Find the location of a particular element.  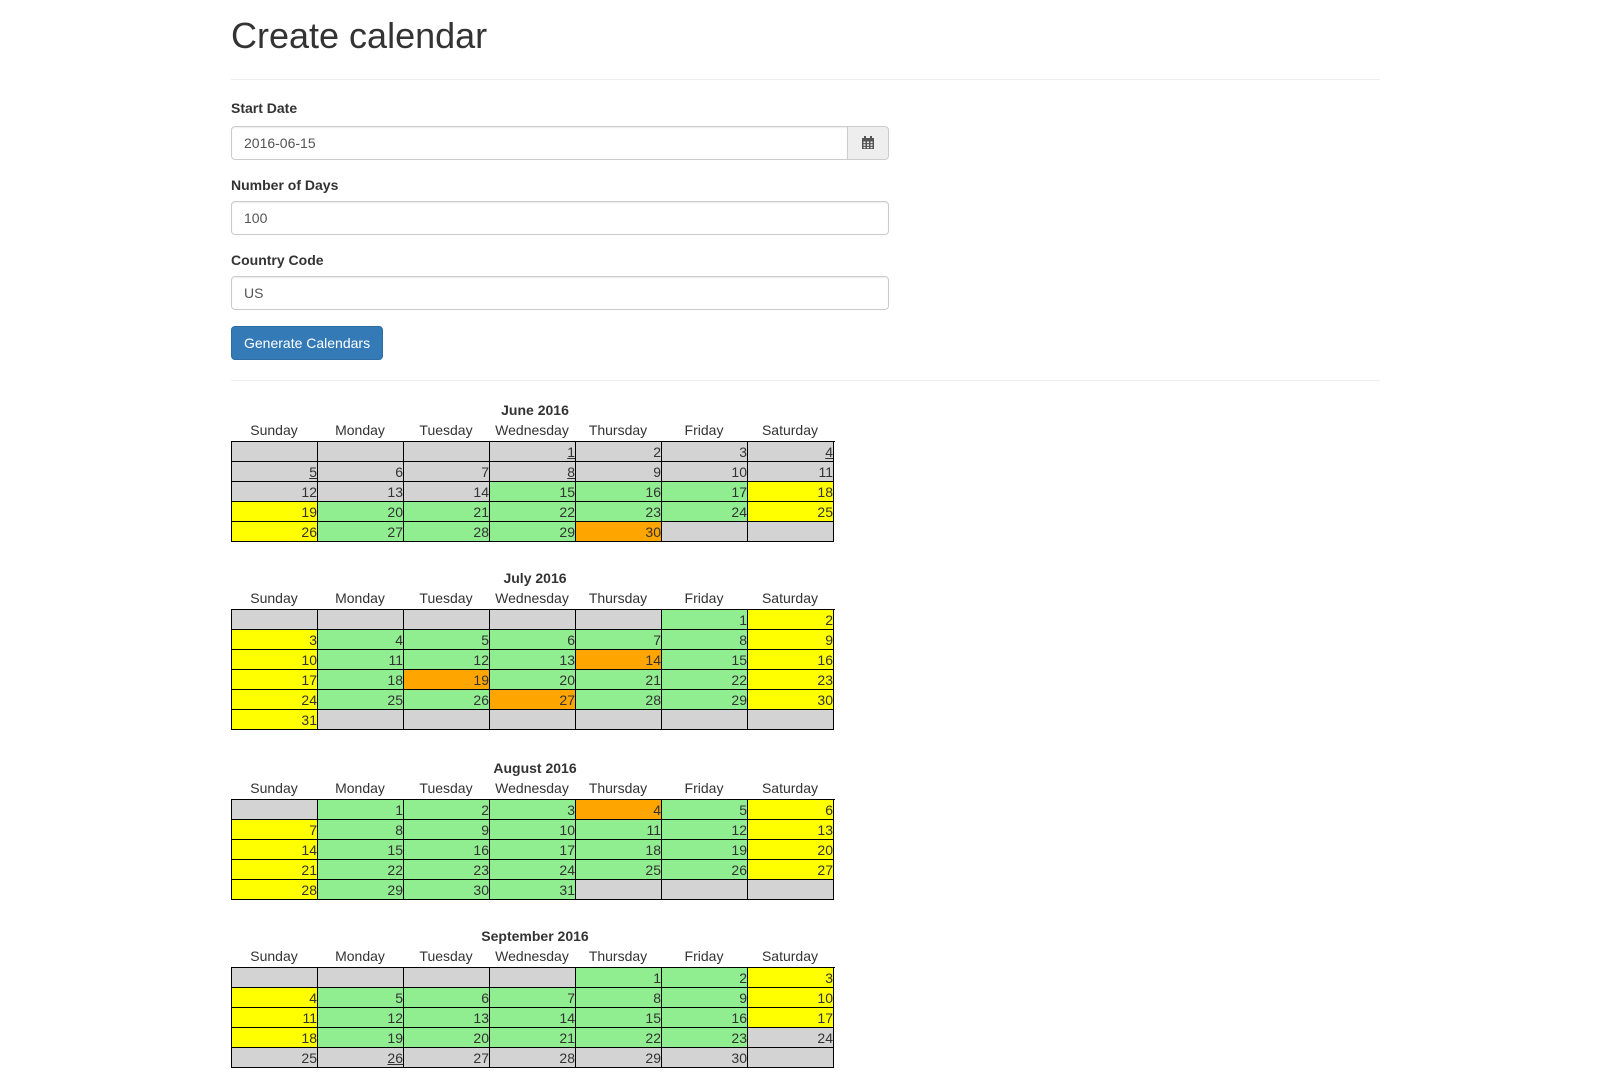

generate-calendars-button: Generate Calendars is located at coordinates (307, 343).